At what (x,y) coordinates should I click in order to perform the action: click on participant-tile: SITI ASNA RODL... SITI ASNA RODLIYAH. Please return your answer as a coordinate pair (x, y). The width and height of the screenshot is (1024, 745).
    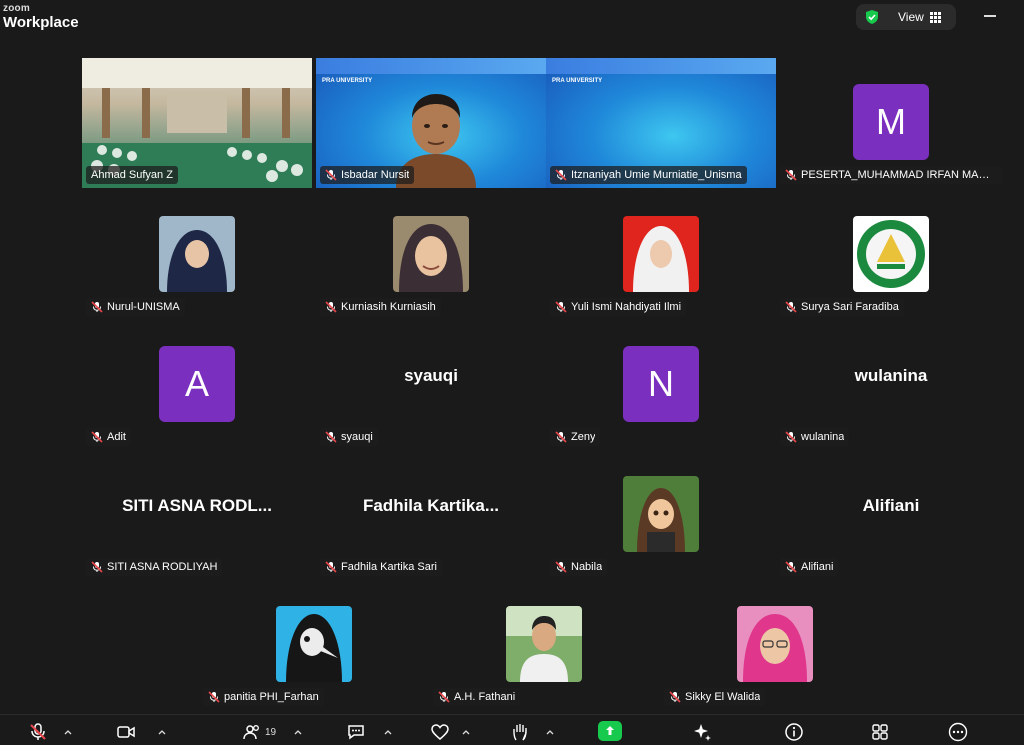
    Looking at the image, I should click on (197, 515).